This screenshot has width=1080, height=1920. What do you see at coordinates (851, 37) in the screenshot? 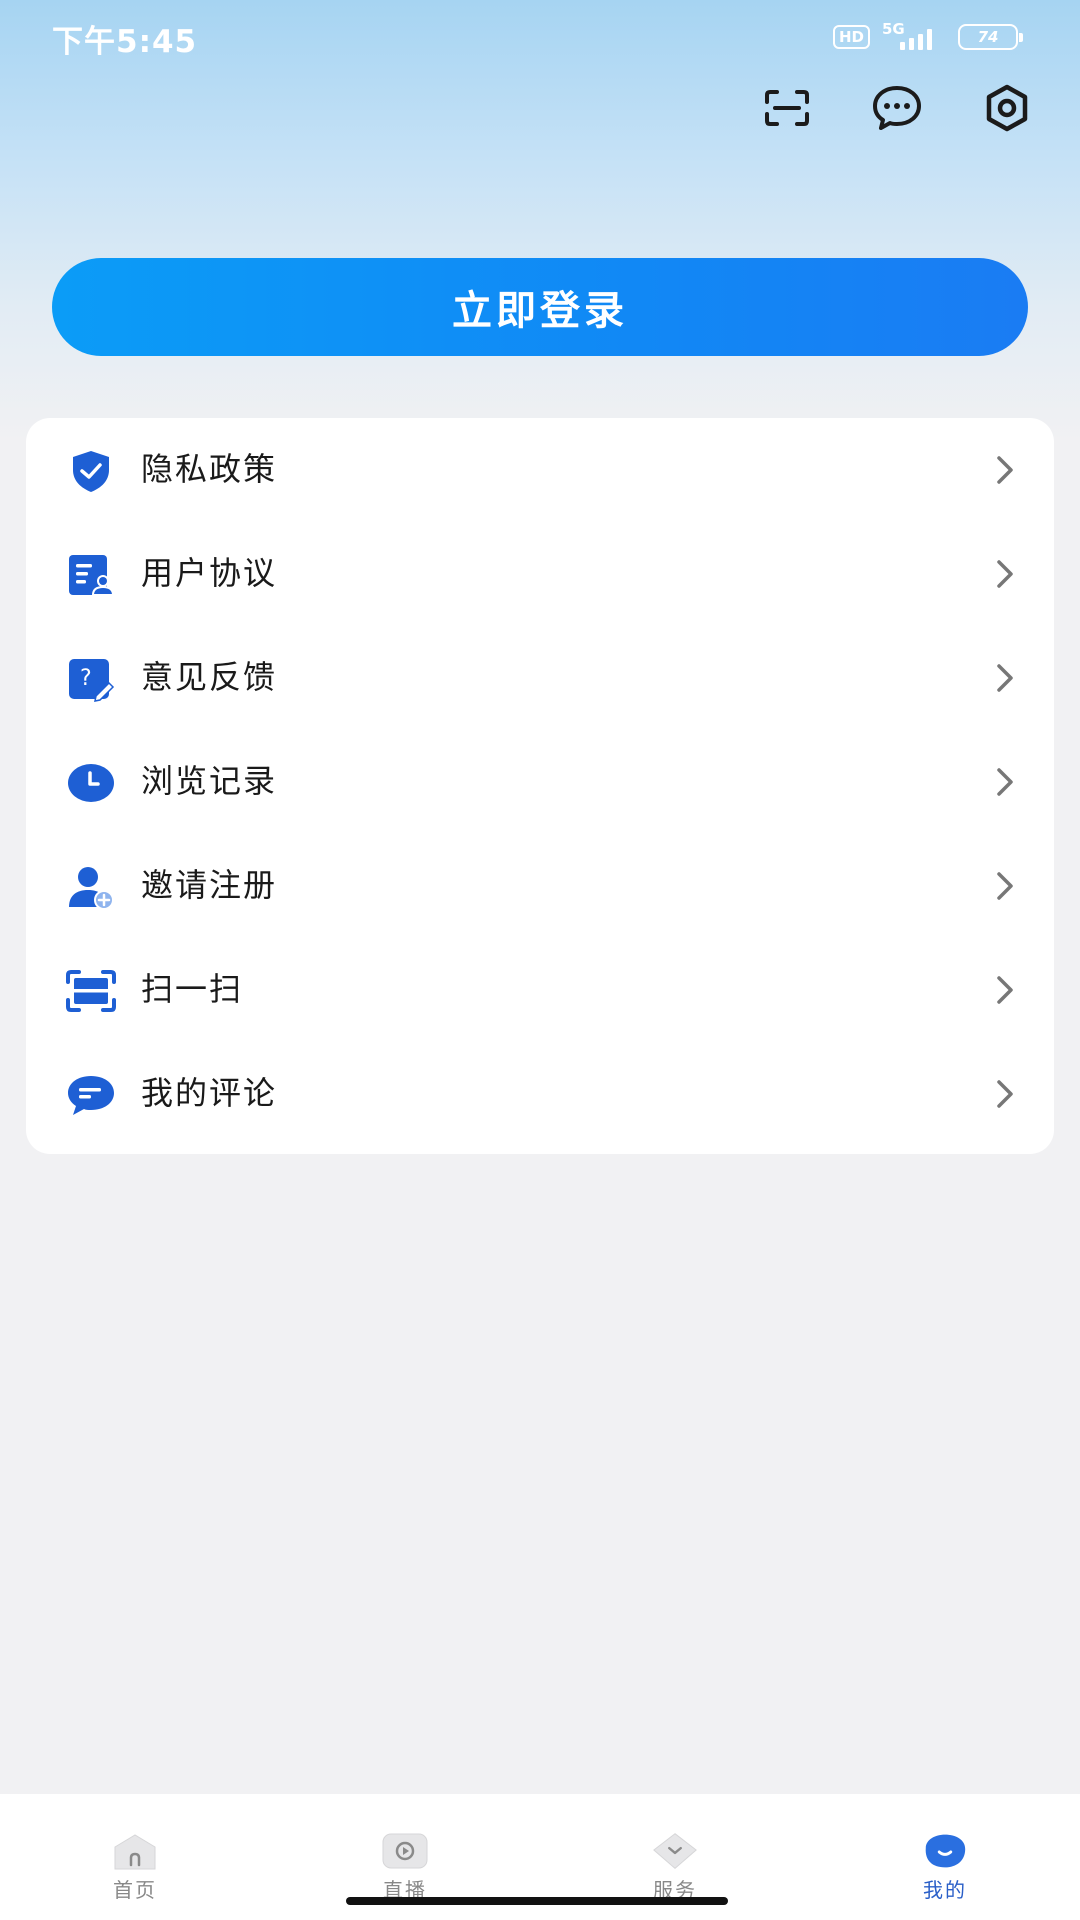
I see `hd-badge: HD` at bounding box center [851, 37].